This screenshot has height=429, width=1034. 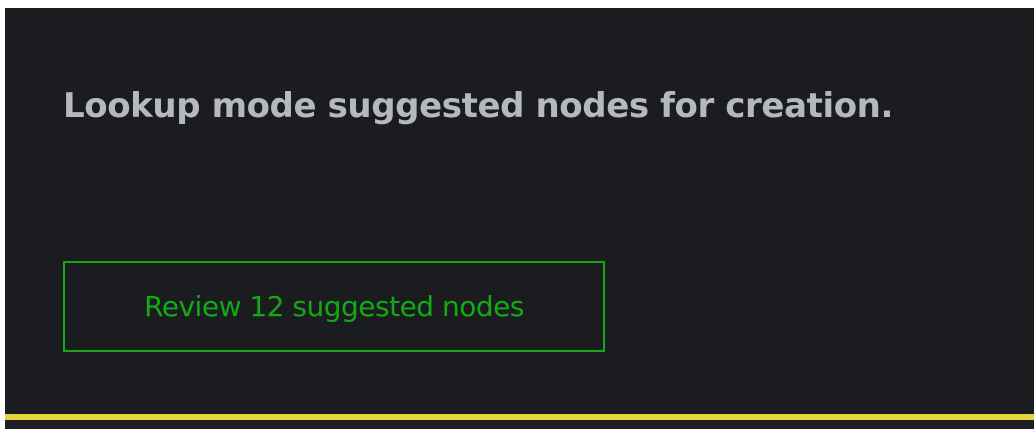 What do you see at coordinates (334, 306) in the screenshot?
I see `review-suggested-nodes-button: Review 12 suggested nodes` at bounding box center [334, 306].